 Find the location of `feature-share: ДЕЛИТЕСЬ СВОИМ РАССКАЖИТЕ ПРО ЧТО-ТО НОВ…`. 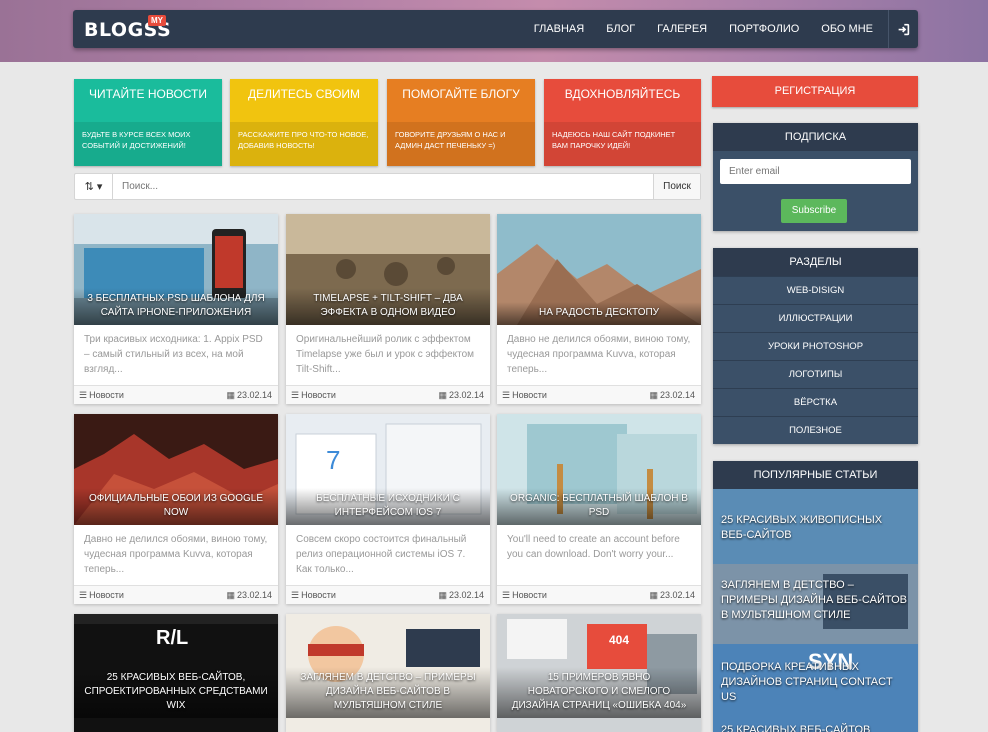

feature-share: ДЕЛИТЕСЬ СВОИМ РАССКАЖИТЕ ПРО ЧТО-ТО НОВ… is located at coordinates (304, 122).